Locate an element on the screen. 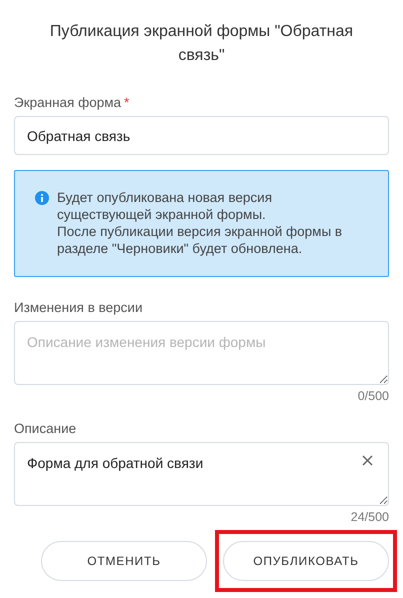 The image size is (403, 598). field-label: Экранная форма is located at coordinates (68, 102).